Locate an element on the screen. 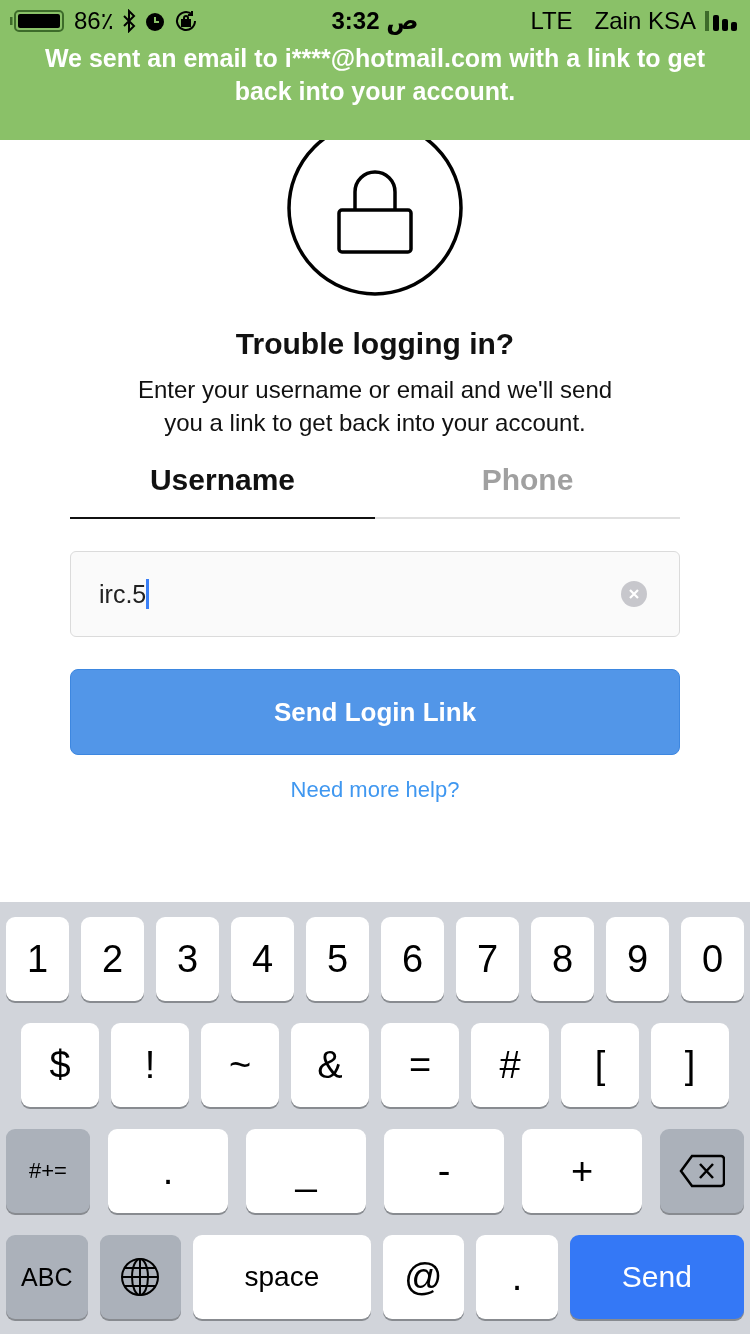 The image size is (750, 1334). keyboard-key: ! is located at coordinates (150, 1065).